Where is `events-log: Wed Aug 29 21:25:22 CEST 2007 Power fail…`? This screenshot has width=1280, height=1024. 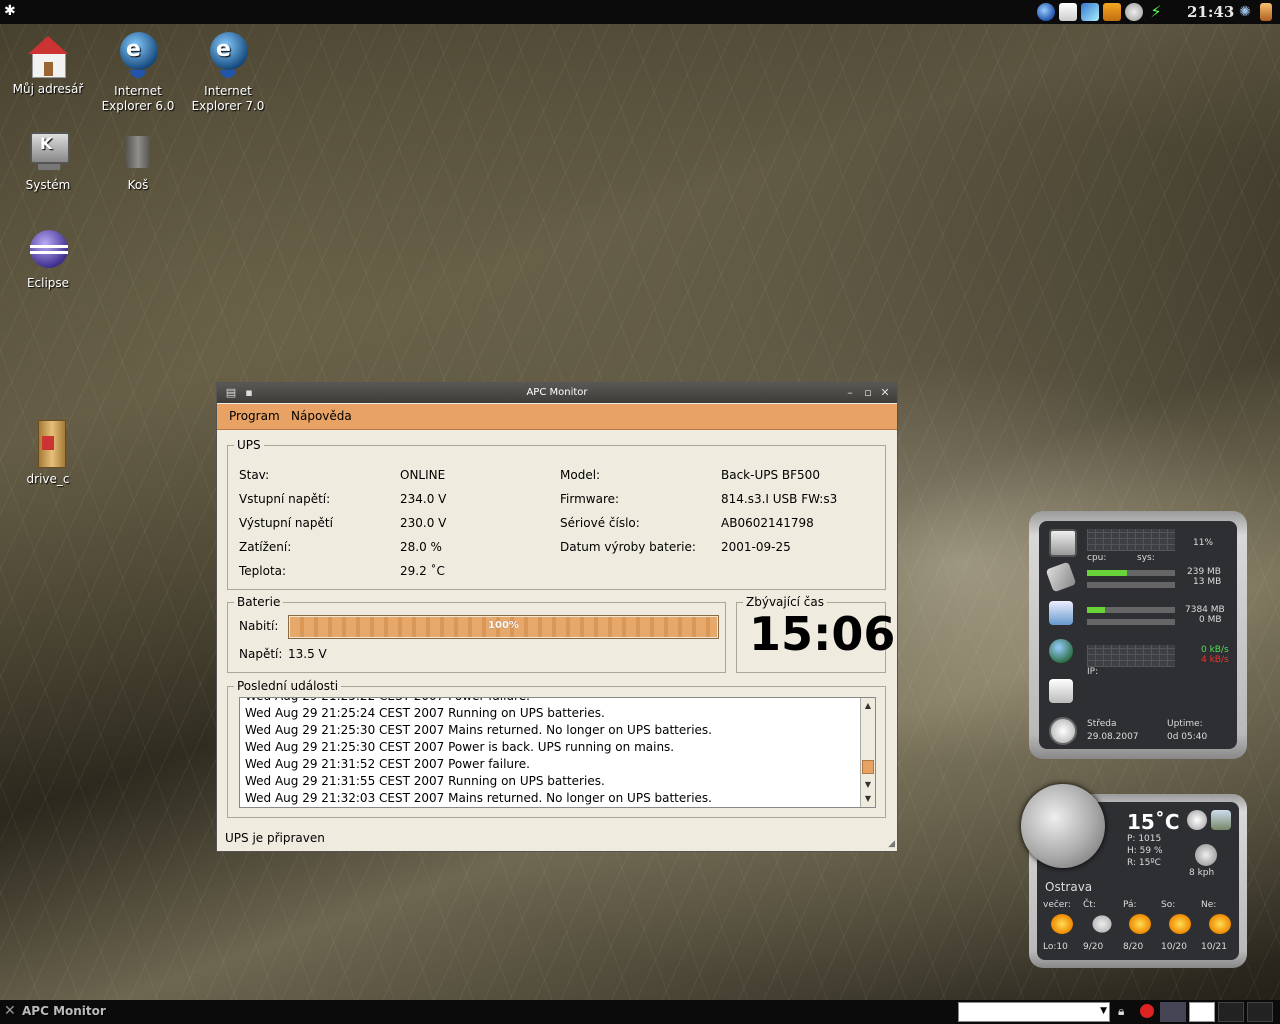 events-log: Wed Aug 29 21:25:22 CEST 2007 Power fail… is located at coordinates (557, 752).